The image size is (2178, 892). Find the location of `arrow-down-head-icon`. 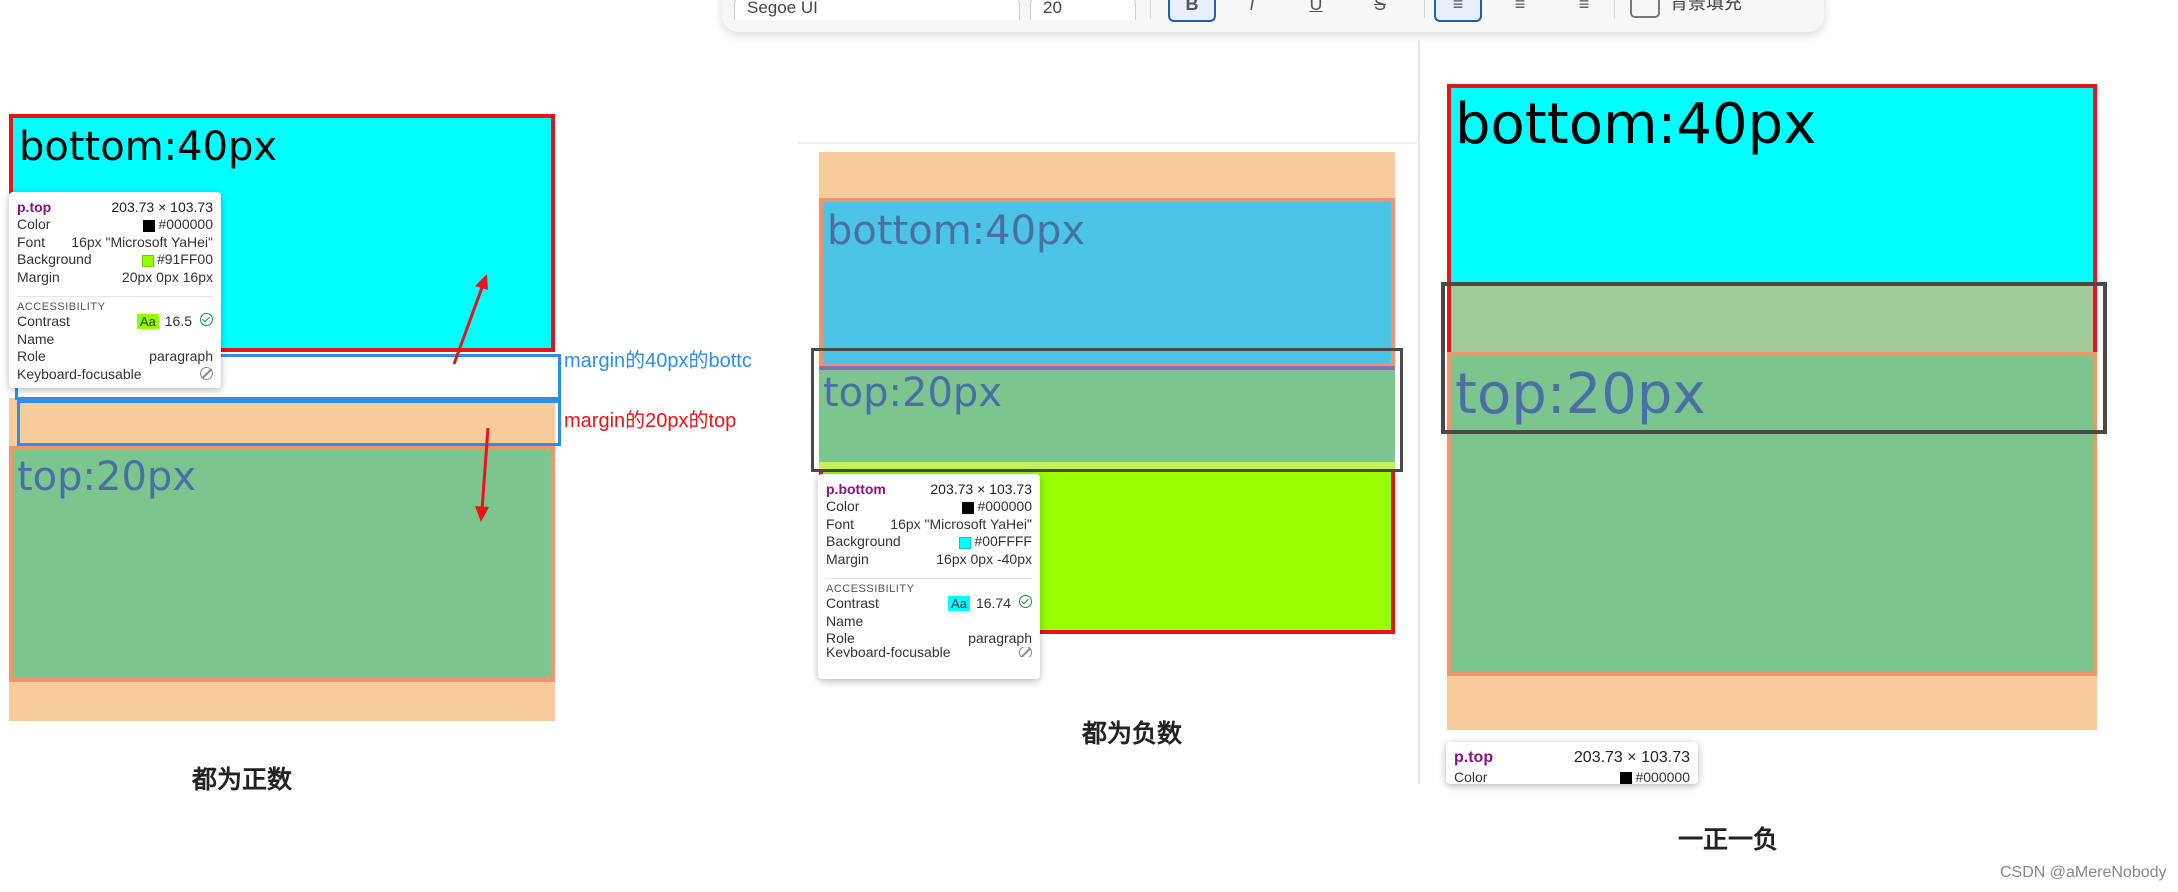

arrow-down-head-icon is located at coordinates (482, 514).